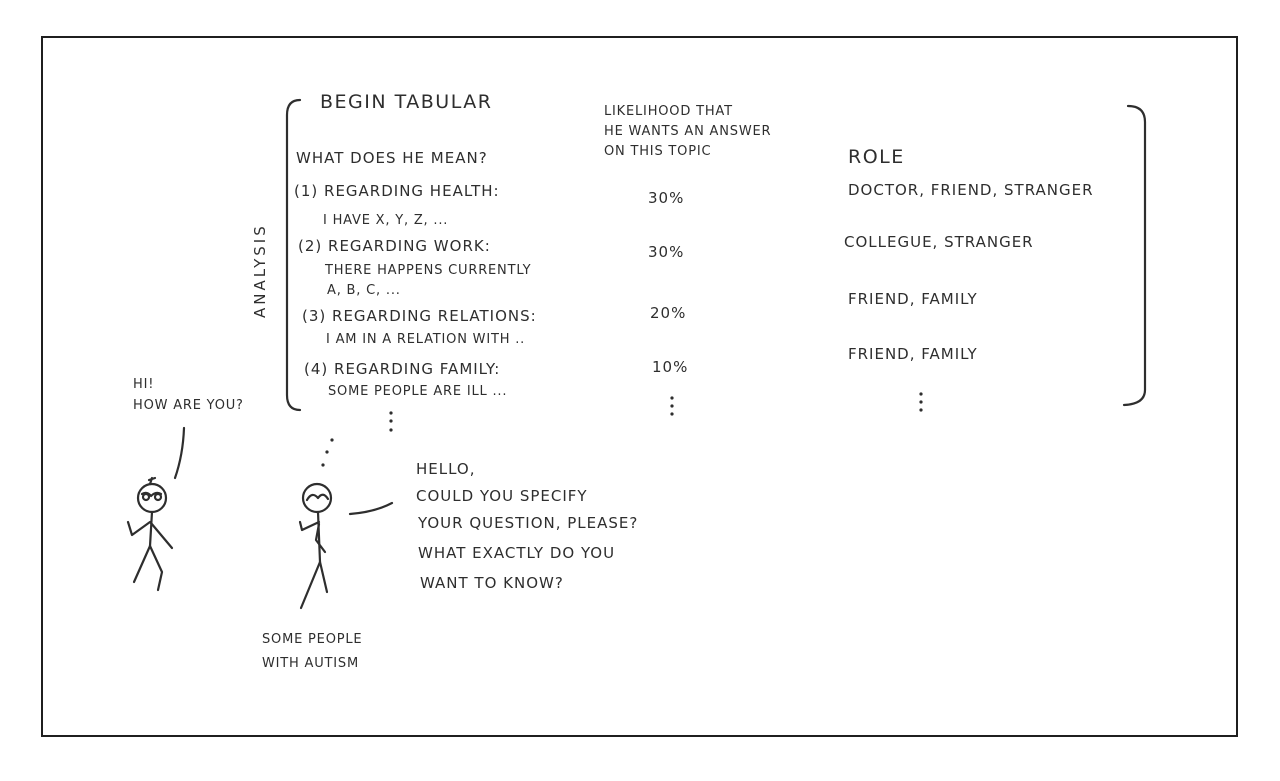 The image size is (1280, 781). What do you see at coordinates (528, 523) in the screenshot?
I see `right-speech-line-3: YOUR QUESTION, PLEASE?` at bounding box center [528, 523].